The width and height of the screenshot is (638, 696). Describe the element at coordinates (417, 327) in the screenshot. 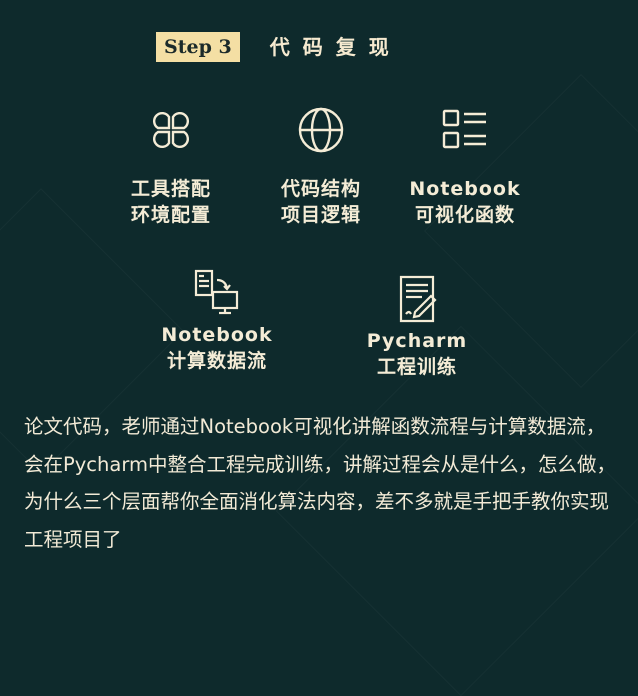

I see `feature-pycharm-training: Pycharm 工程训练` at that location.